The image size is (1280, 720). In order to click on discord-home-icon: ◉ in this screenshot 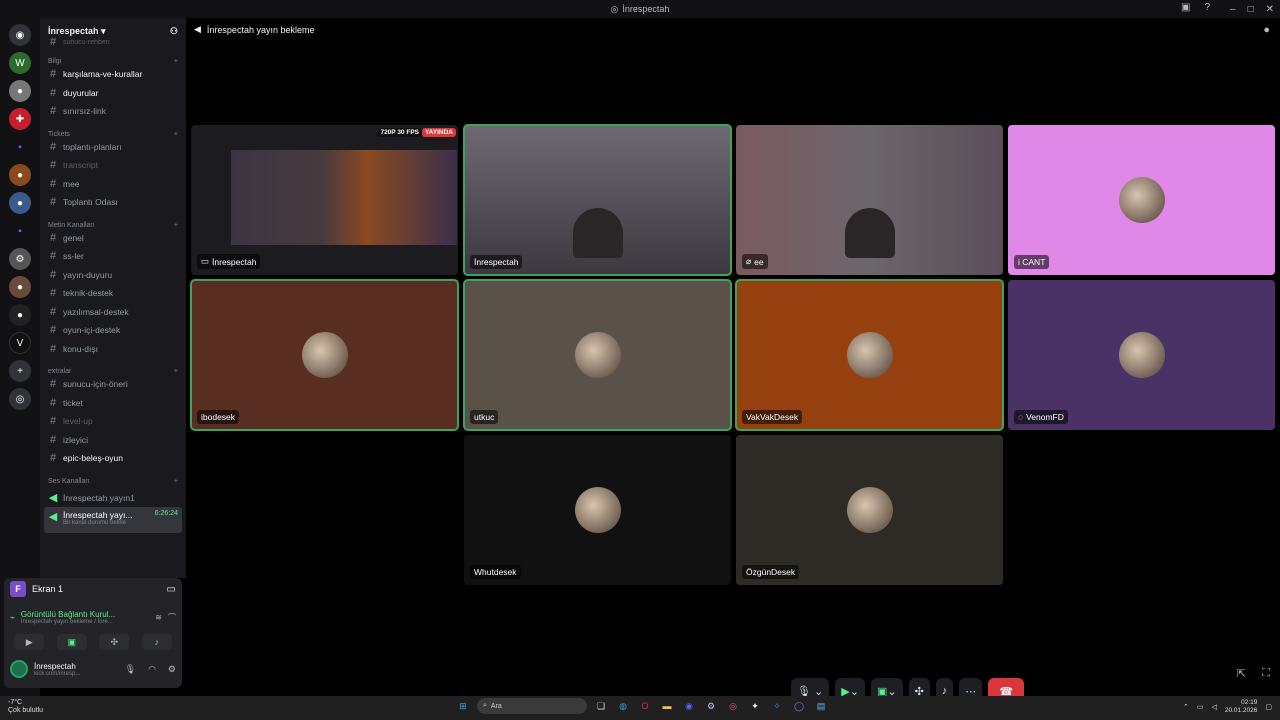, I will do `click(20, 35)`.